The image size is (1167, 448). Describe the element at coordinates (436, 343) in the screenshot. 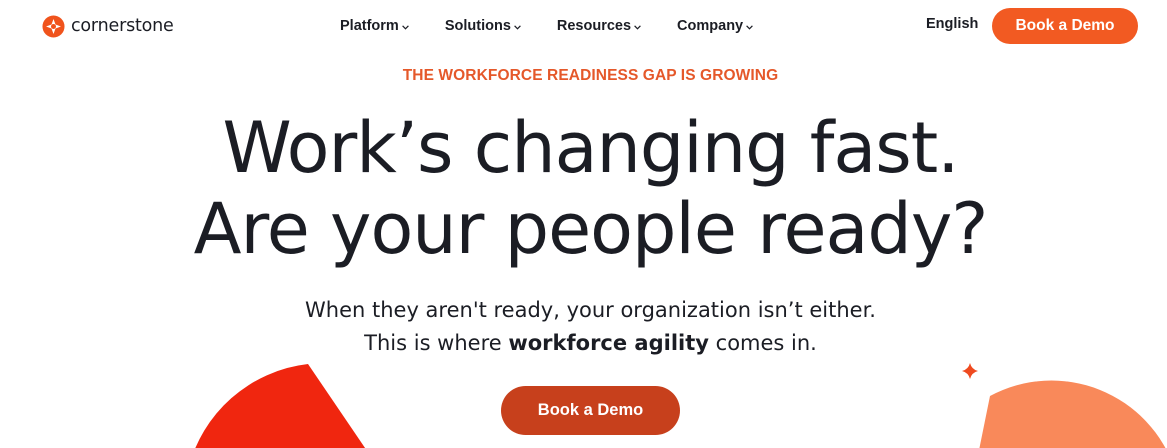

I see `subheadline-text: This is where` at that location.